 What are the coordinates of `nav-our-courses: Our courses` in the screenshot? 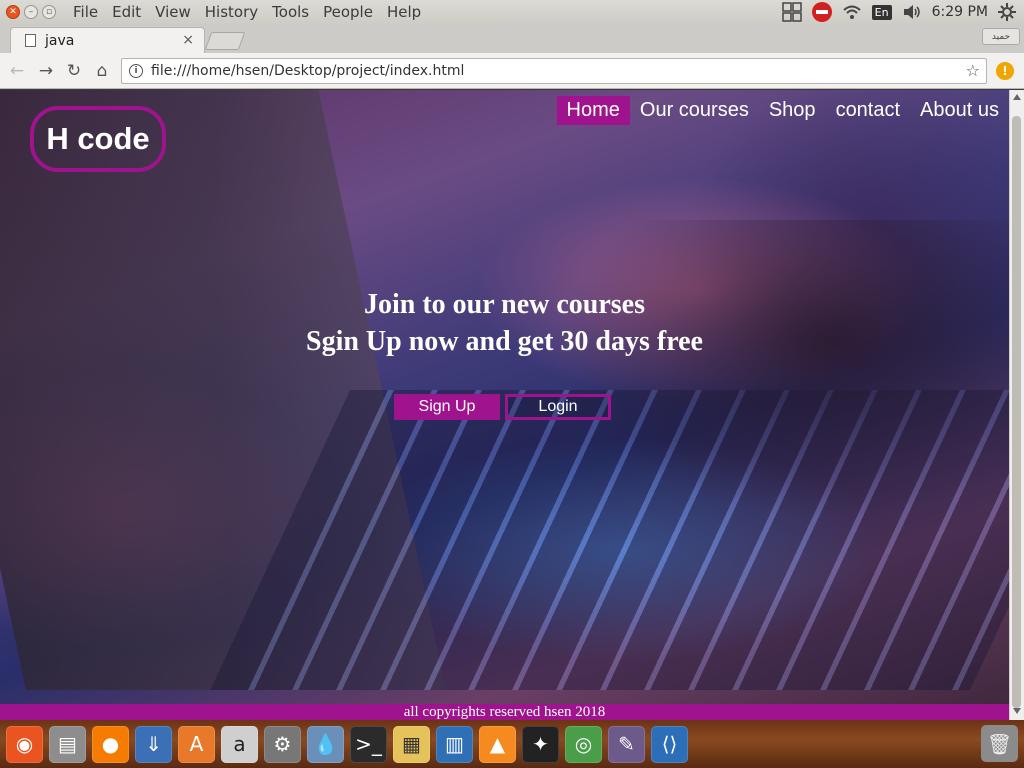 It's located at (694, 110).